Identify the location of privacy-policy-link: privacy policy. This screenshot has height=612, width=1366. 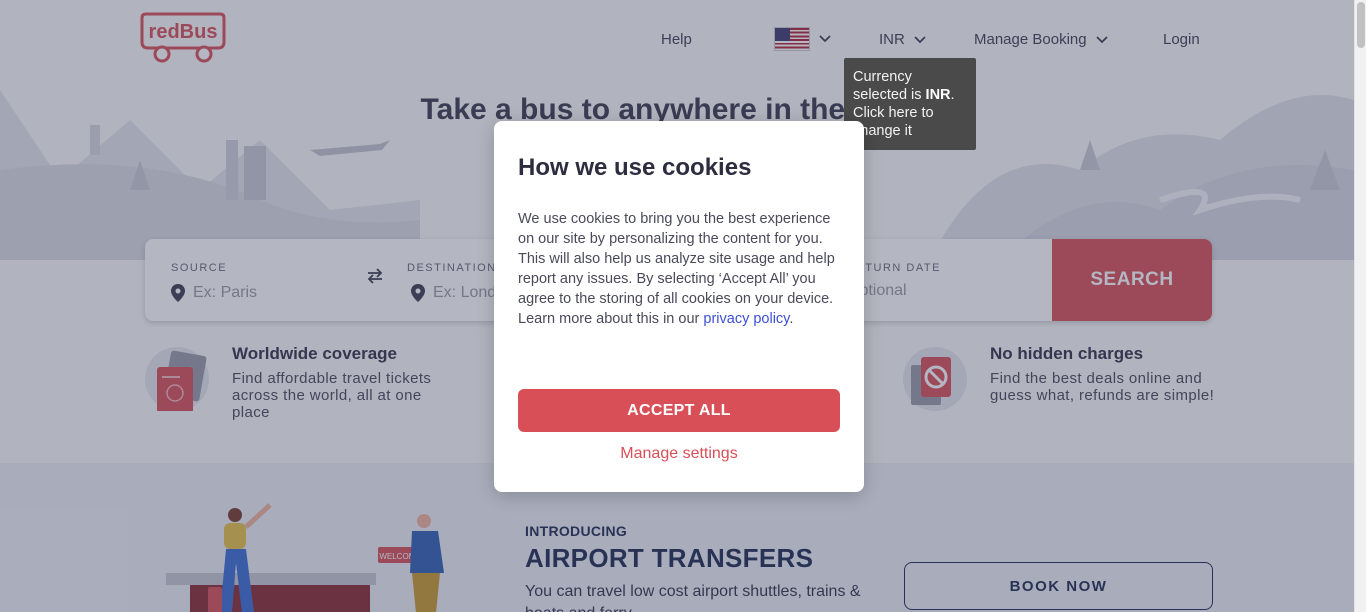
(746, 319).